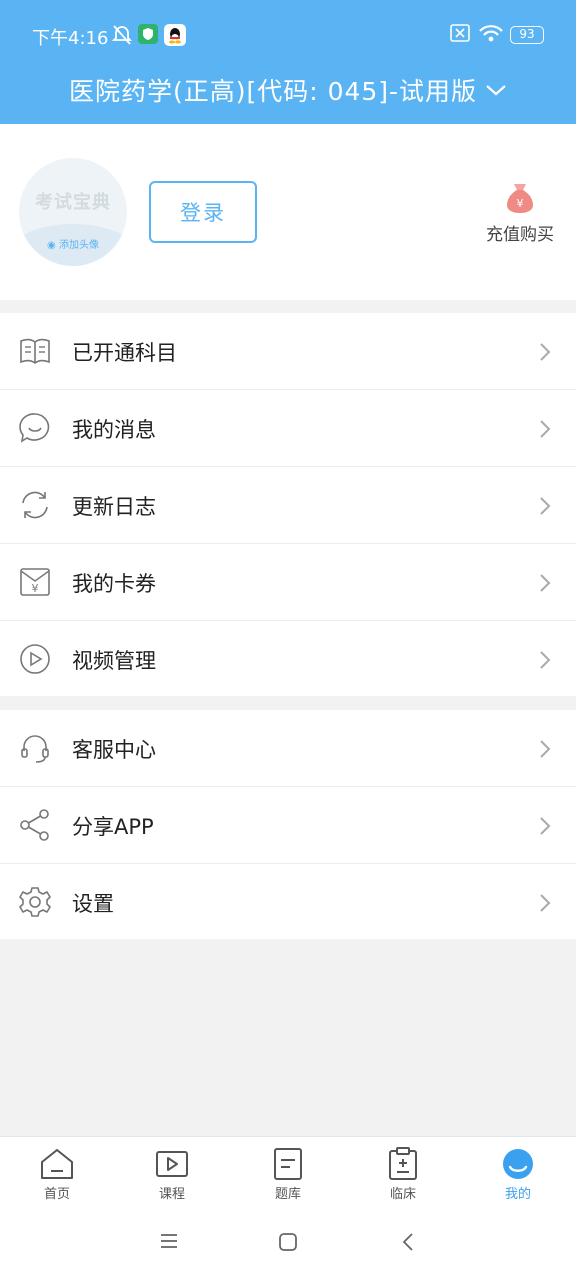 The image size is (576, 1280). What do you see at coordinates (288, 351) in the screenshot?
I see `menu-item-subjects: 已开通科目` at bounding box center [288, 351].